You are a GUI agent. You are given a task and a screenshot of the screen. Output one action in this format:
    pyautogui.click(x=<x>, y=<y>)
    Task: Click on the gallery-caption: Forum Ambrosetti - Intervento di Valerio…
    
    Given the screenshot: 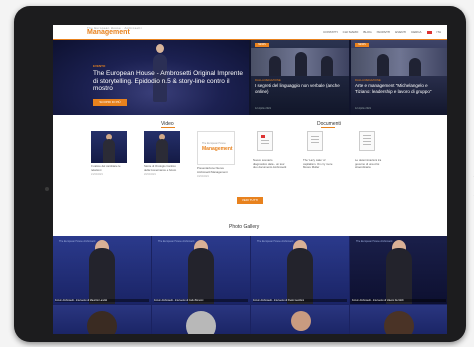 What is the action you would take?
    pyautogui.click(x=399, y=300)
    